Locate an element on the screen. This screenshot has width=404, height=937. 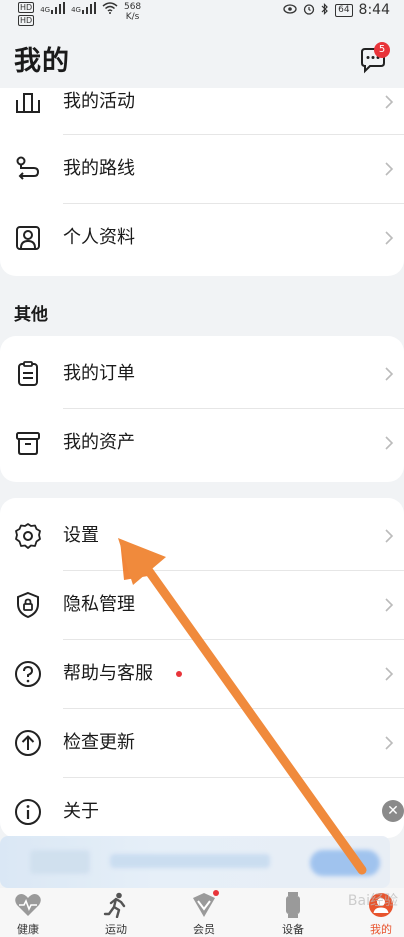
running-icon is located at coordinates (114, 905).